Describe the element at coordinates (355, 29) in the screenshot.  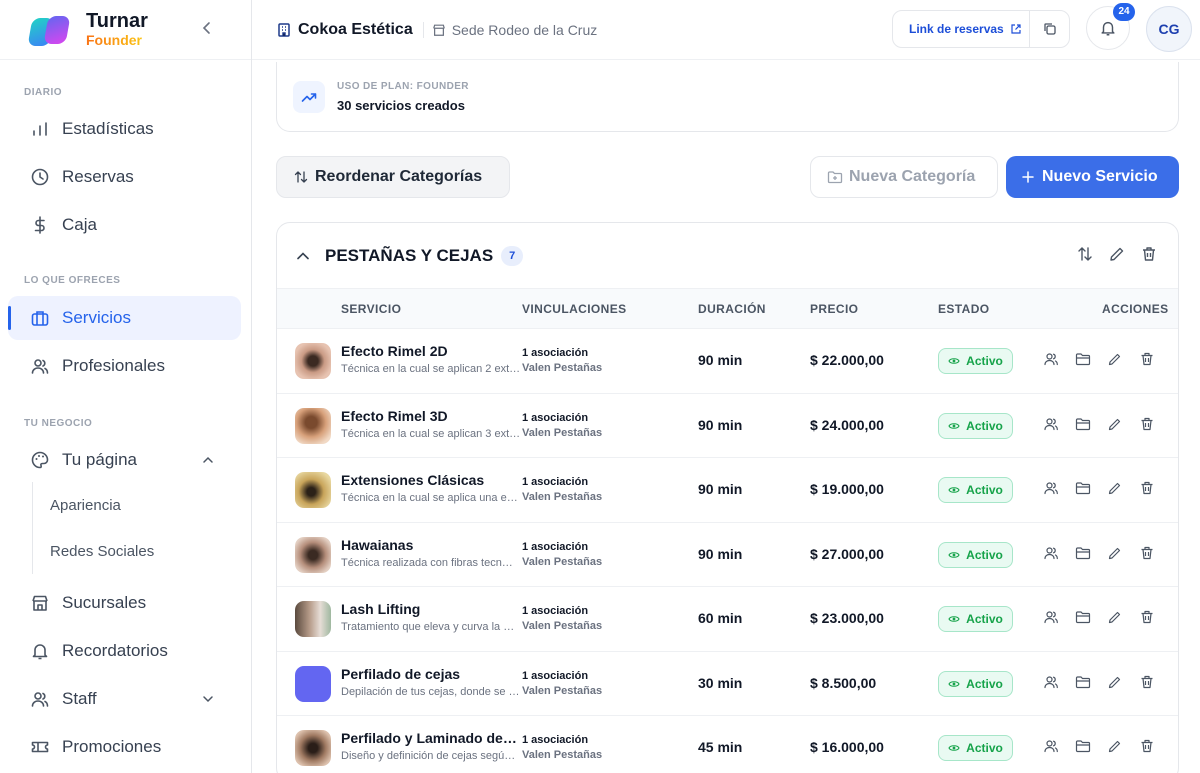
I see `business-name: Cokoa Estética` at that location.